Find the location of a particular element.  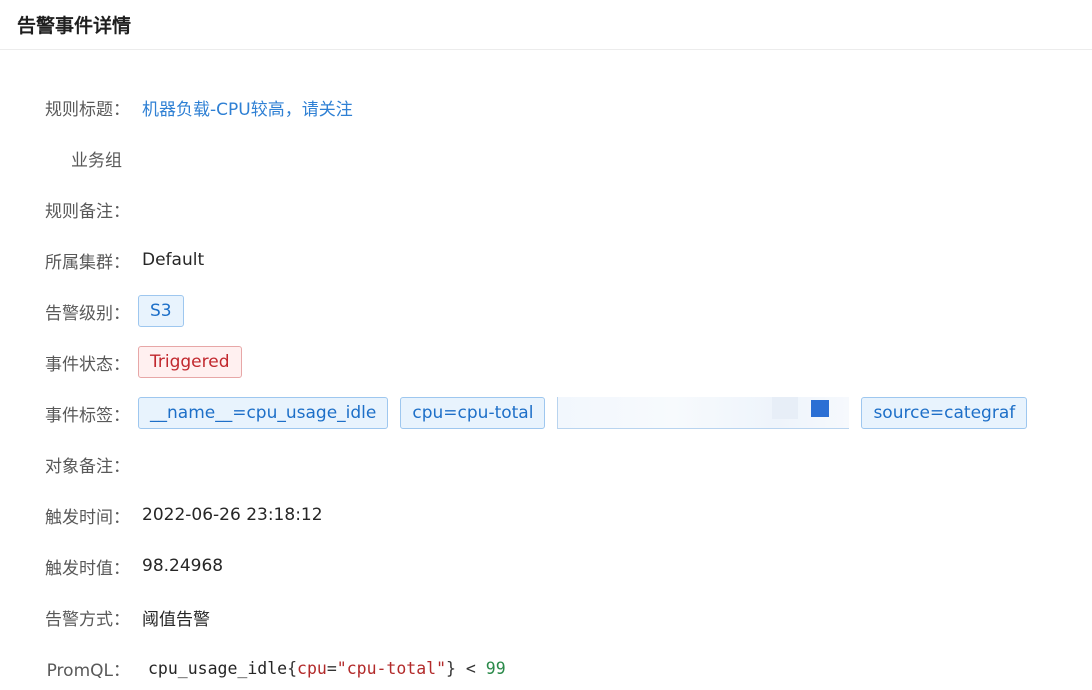

page-title: 告警事件详情 is located at coordinates (74, 26).